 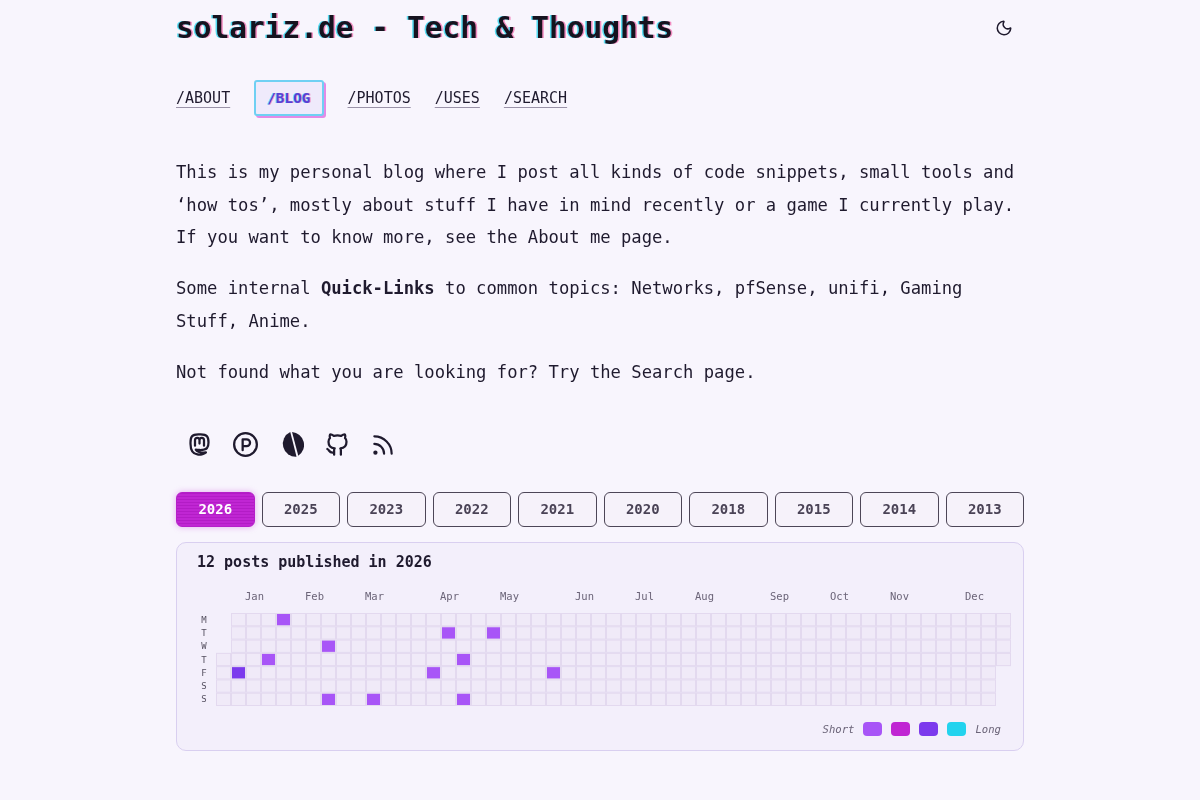 I want to click on weekday-label: M, so click(x=204, y=619).